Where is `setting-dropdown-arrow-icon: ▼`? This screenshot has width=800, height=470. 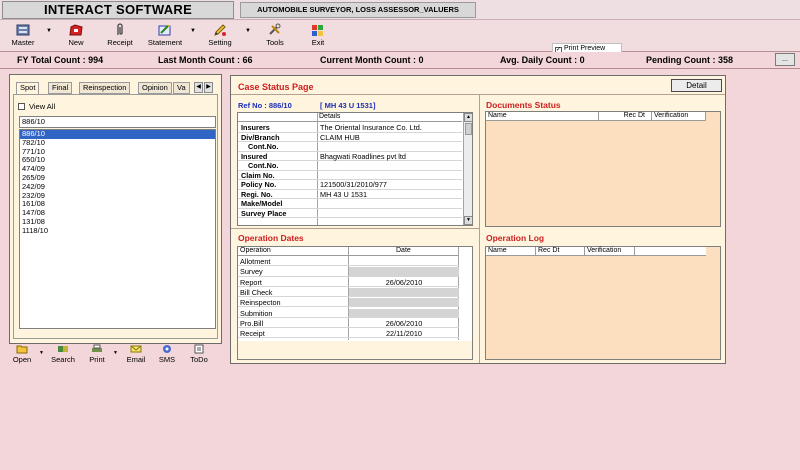 setting-dropdown-arrow-icon: ▼ is located at coordinates (248, 31).